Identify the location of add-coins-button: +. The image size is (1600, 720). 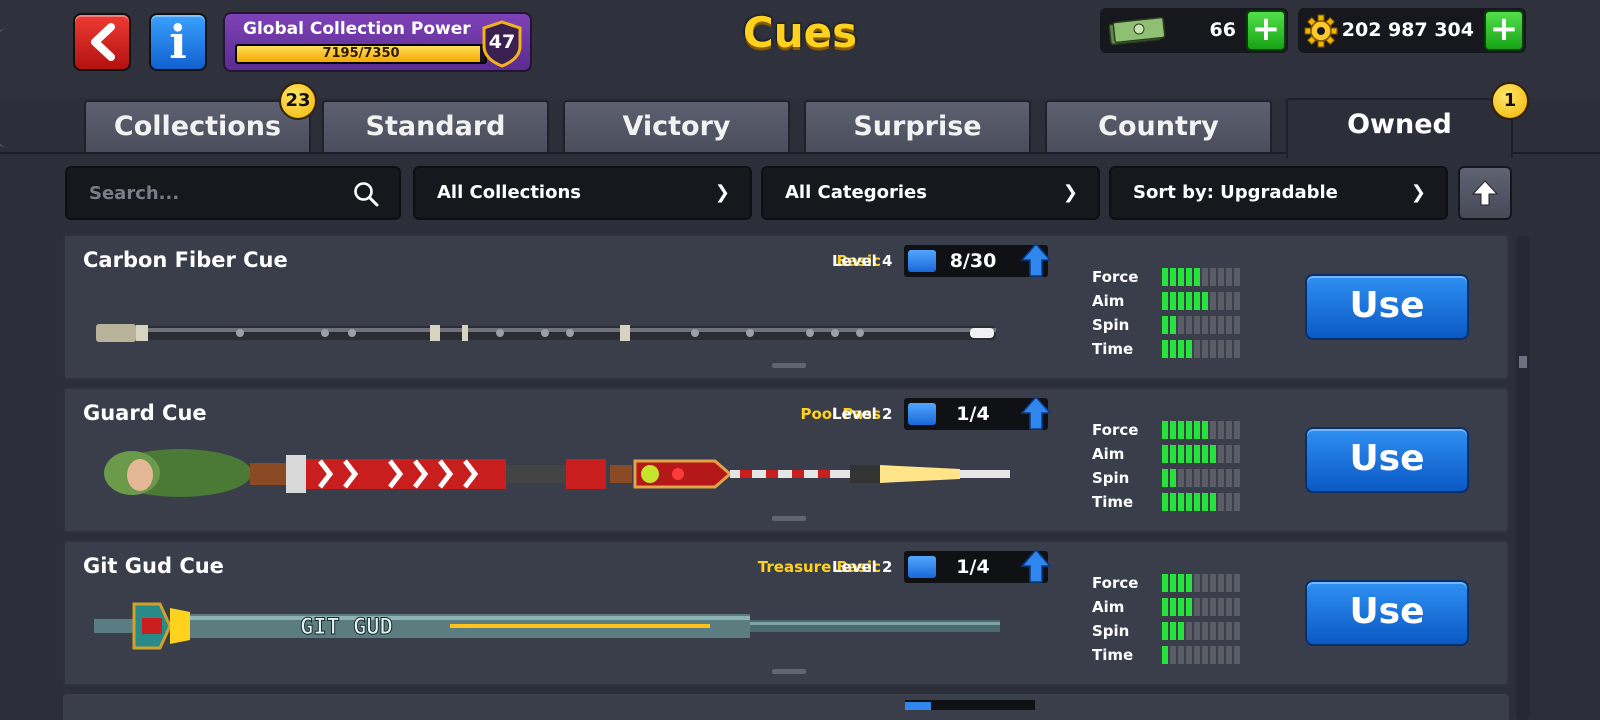
(1504, 30).